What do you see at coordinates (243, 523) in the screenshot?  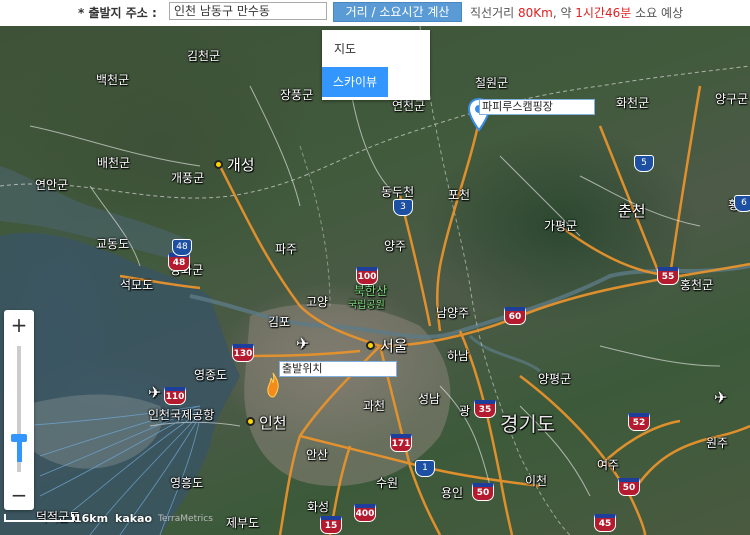 I see `place-label: 제부도` at bounding box center [243, 523].